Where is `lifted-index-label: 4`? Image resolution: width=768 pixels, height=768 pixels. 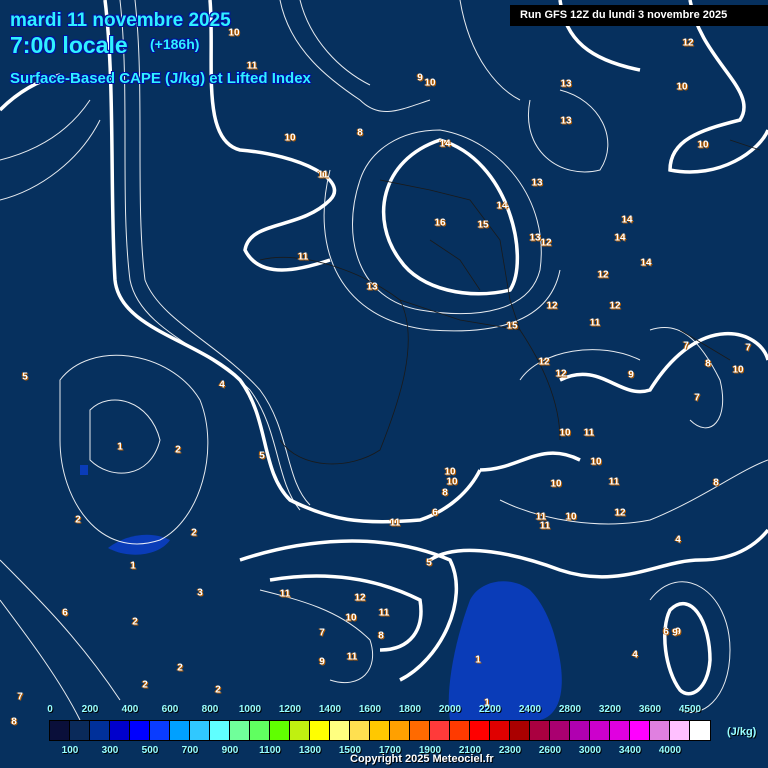
lifted-index-label: 4 is located at coordinates (635, 655).